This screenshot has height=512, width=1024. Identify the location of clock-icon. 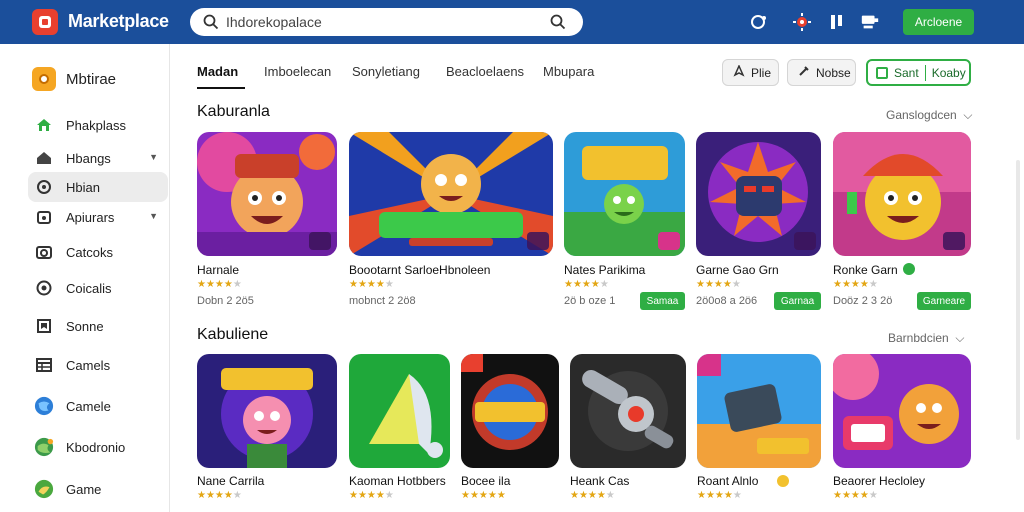
(44, 288).